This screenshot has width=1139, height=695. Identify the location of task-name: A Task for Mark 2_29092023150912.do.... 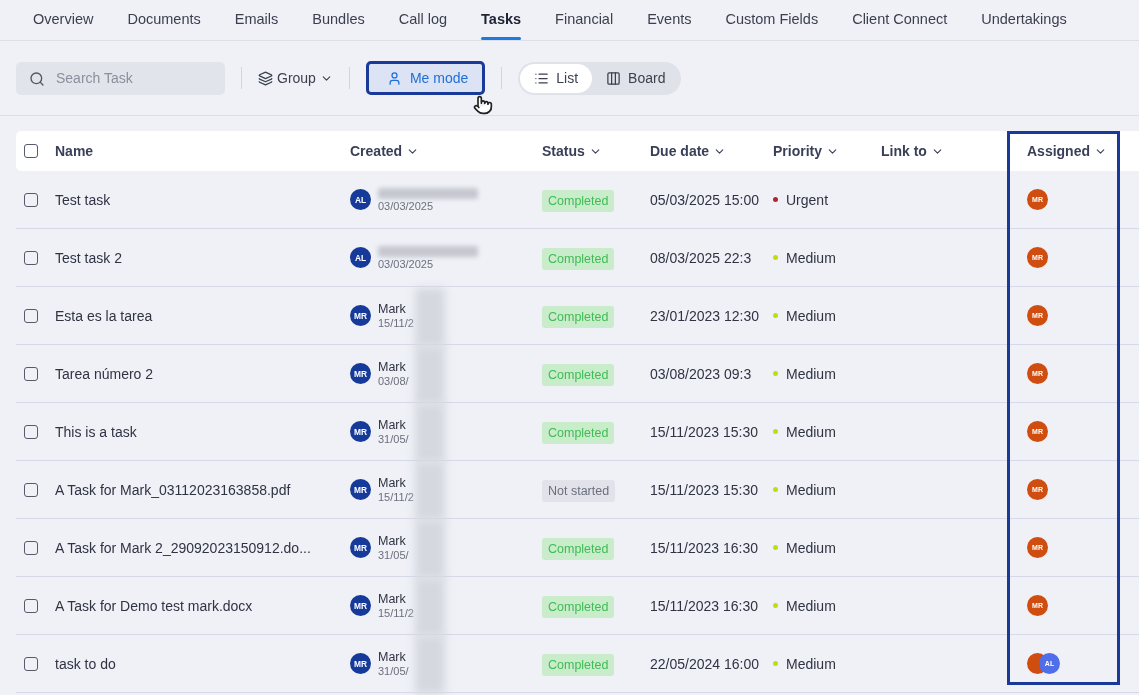
(202, 547).